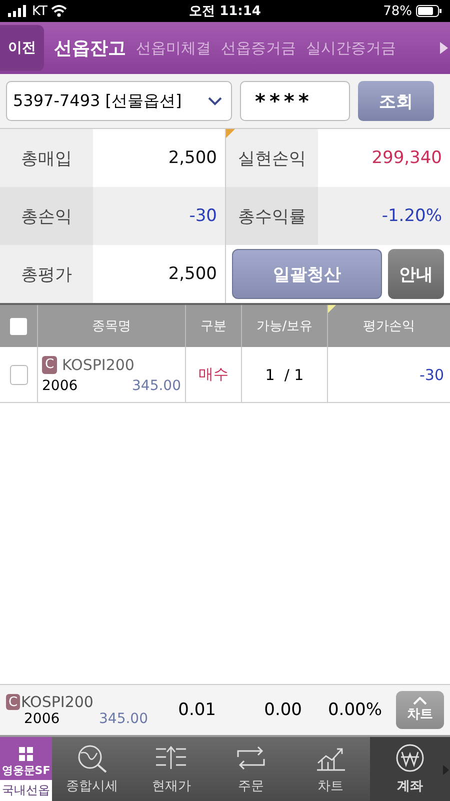  I want to click on chart-button: 차트, so click(420, 710).